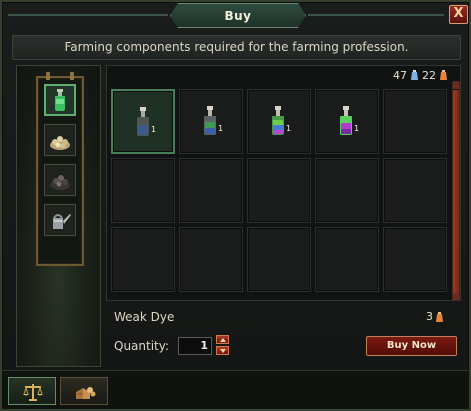 This screenshot has width=471, height=411. I want to click on quantity-input: 1, so click(195, 346).